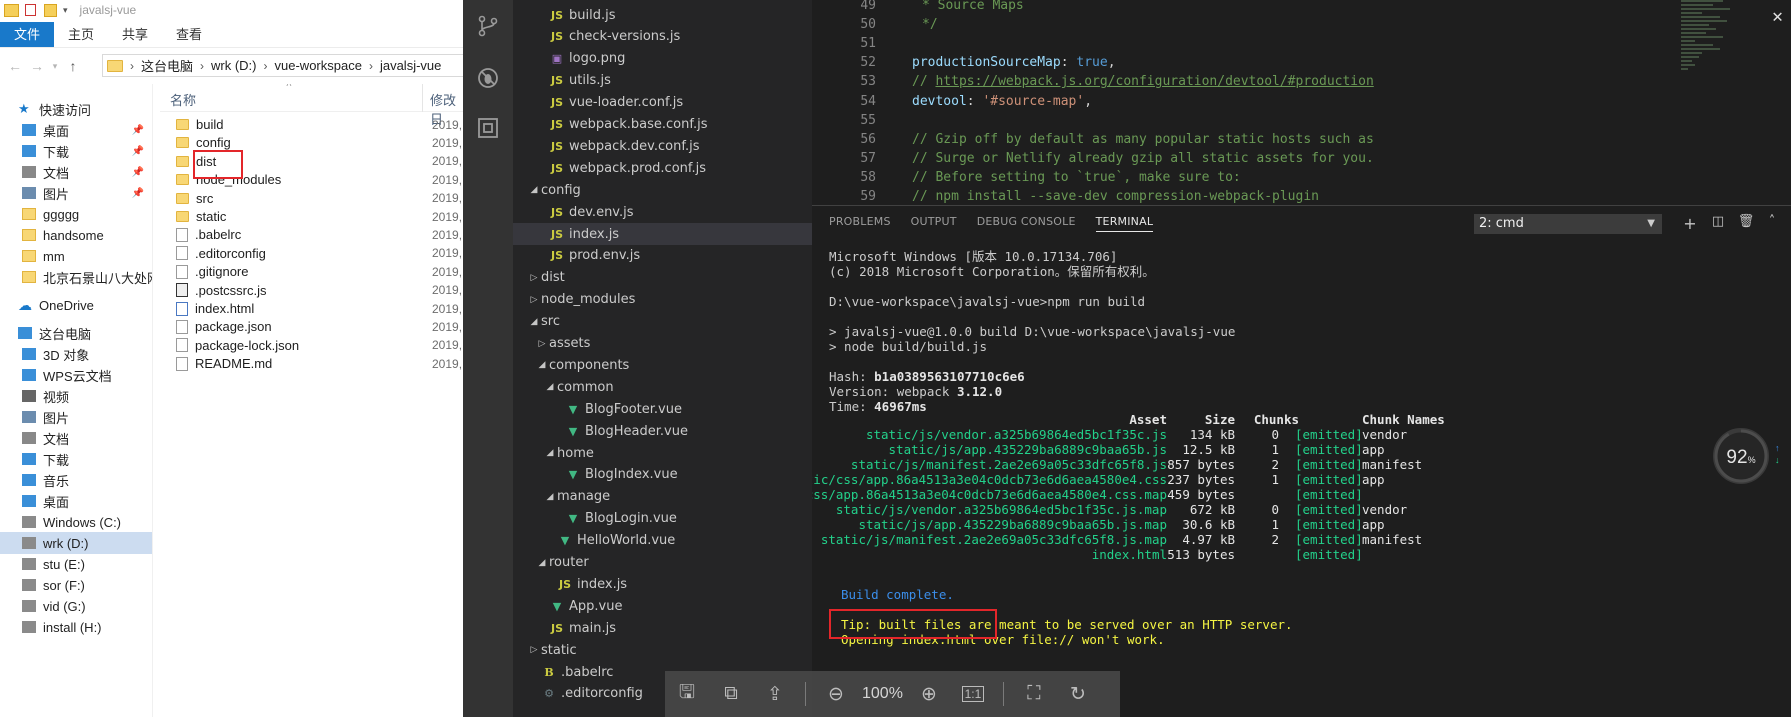  Describe the element at coordinates (731, 694) in the screenshot. I see `crop-icon: ⧉` at that location.